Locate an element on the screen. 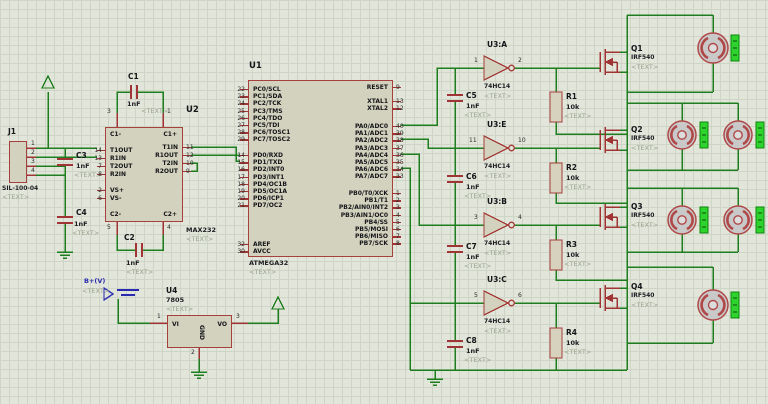 Image resolution: width=768 pixels, height=404 pixels. pin-row: 30 AVCC is located at coordinates (314, 251).